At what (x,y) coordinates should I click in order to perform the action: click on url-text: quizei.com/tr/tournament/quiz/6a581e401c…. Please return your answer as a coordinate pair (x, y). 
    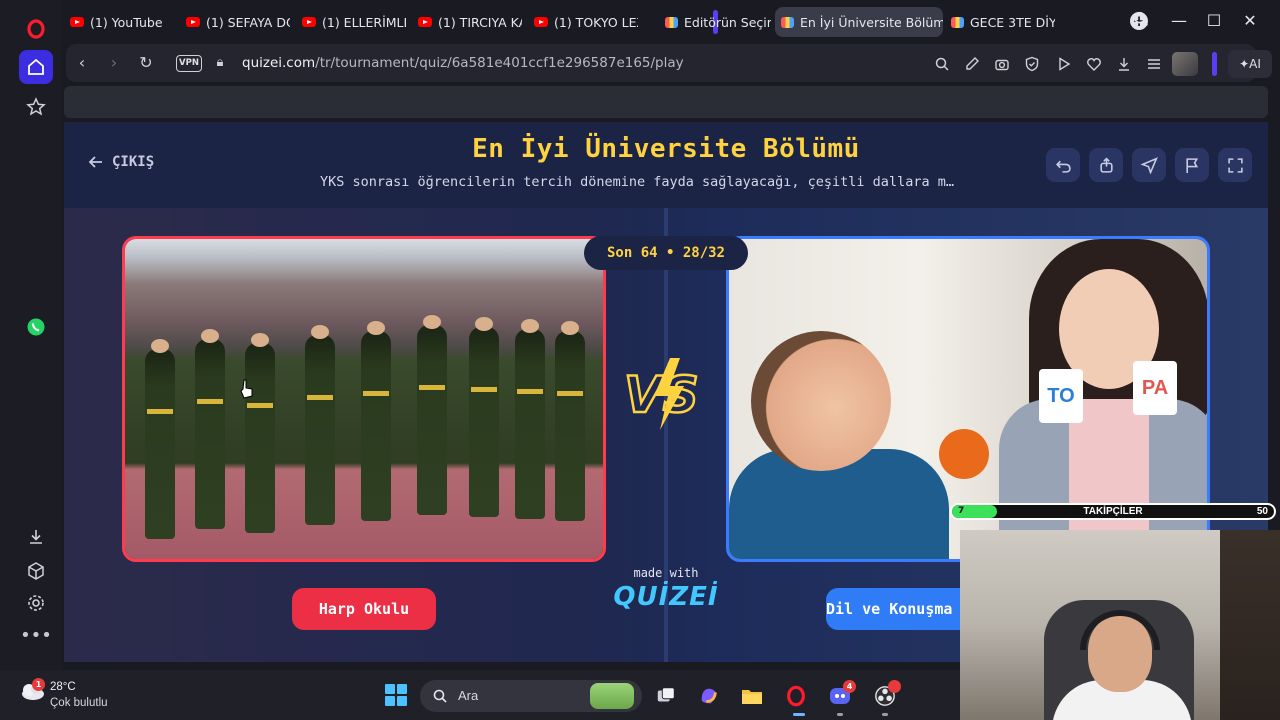
    Looking at the image, I should click on (463, 63).